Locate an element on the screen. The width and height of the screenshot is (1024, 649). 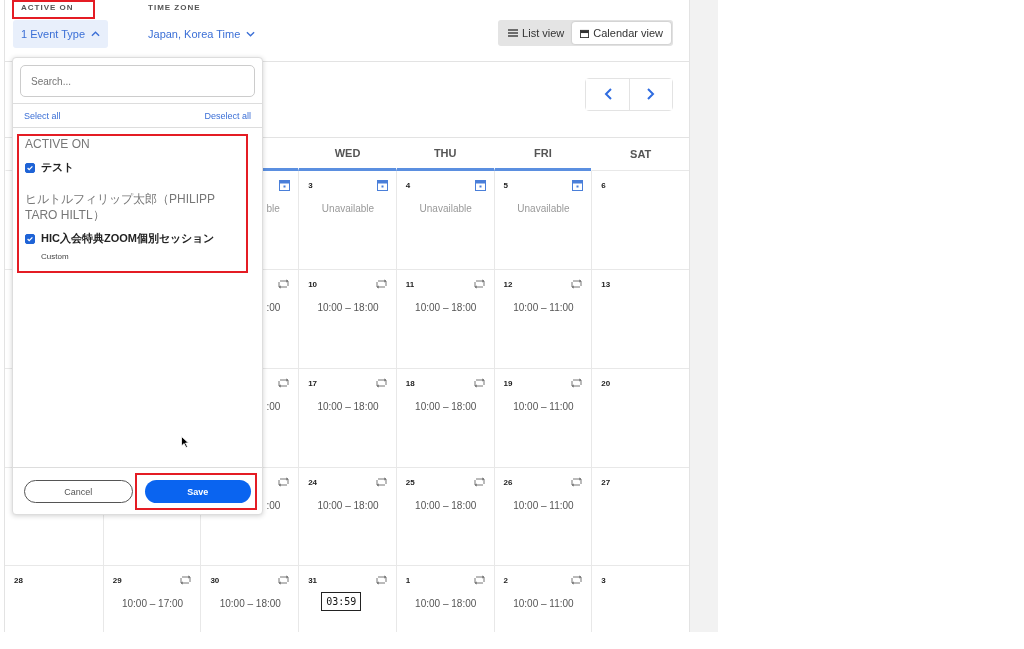
filter-dropdown: 1 Event Type is located at coordinates (60, 34).